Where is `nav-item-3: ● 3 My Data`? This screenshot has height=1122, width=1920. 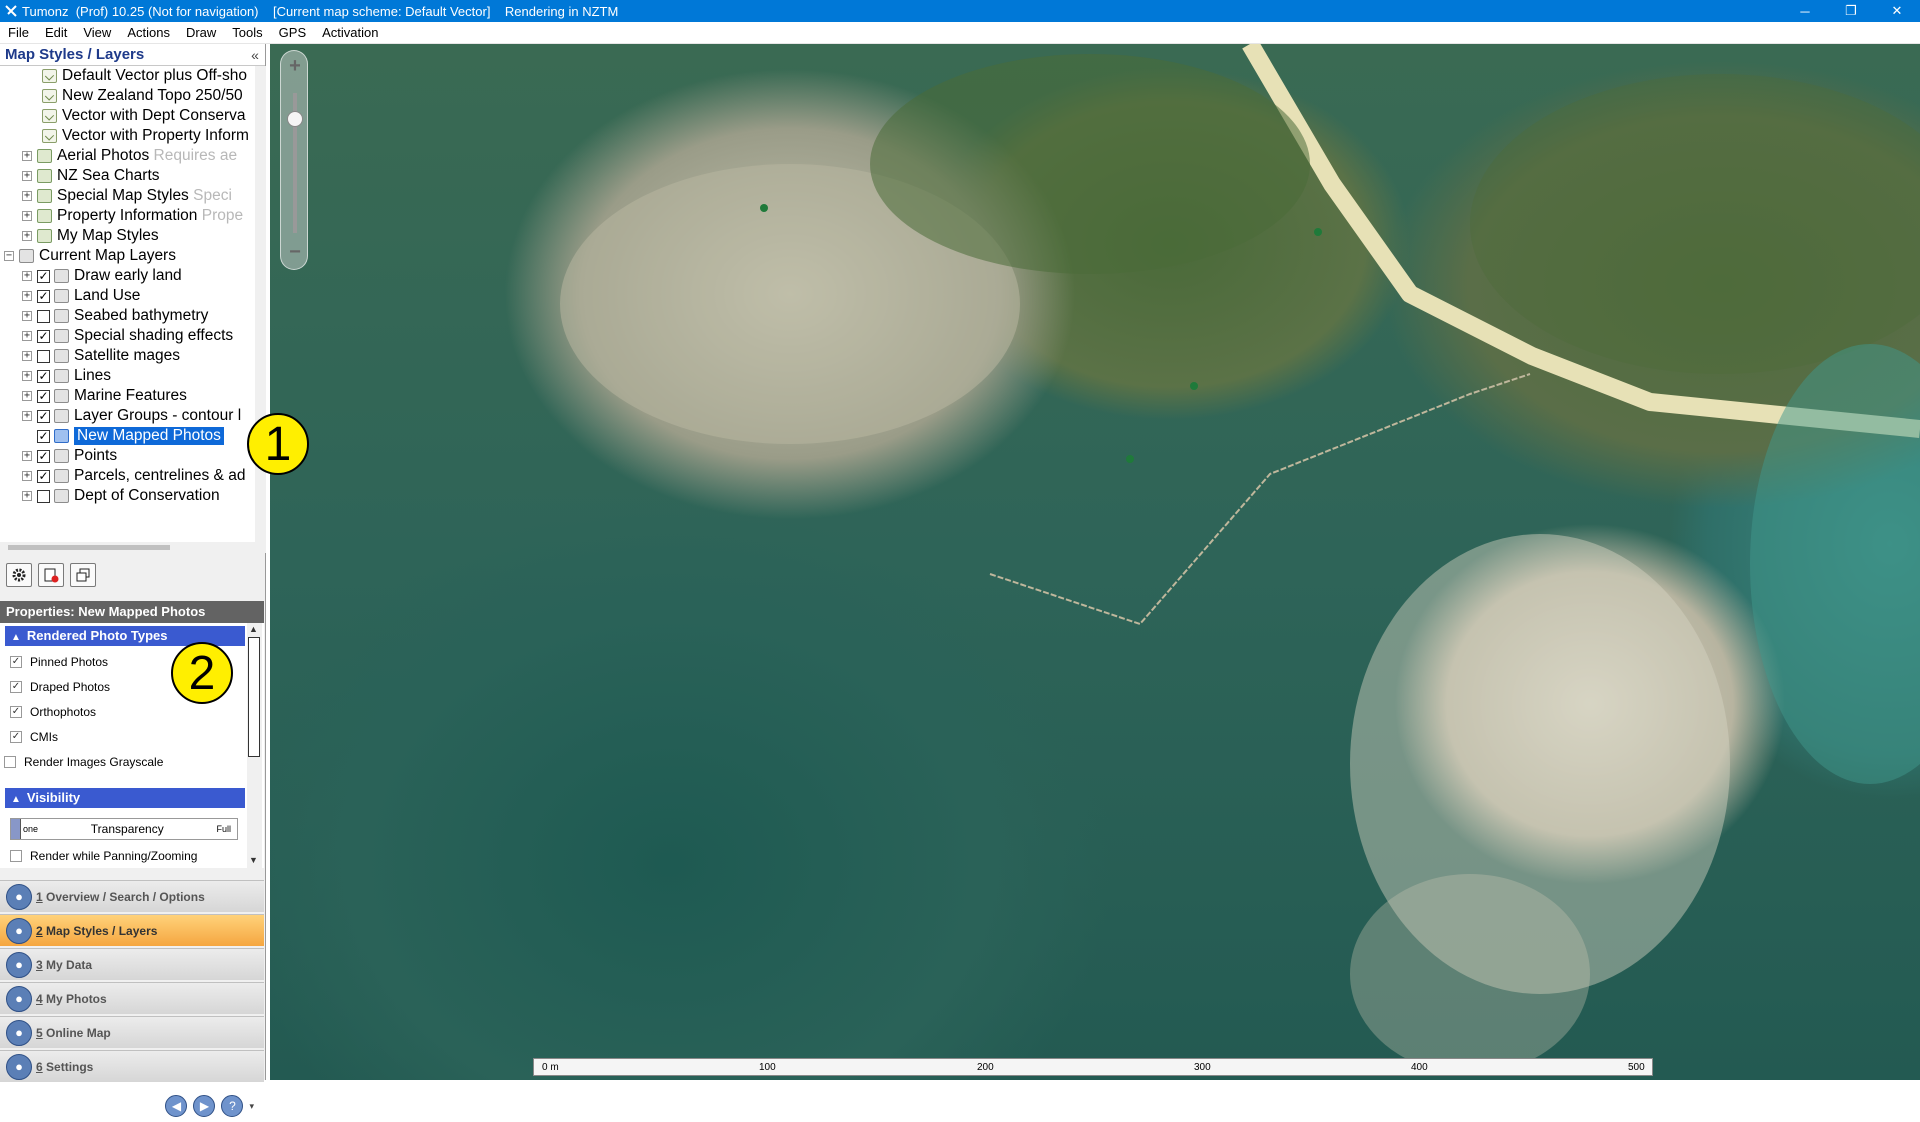
nav-item-3: ● 3 My Data is located at coordinates (132, 964).